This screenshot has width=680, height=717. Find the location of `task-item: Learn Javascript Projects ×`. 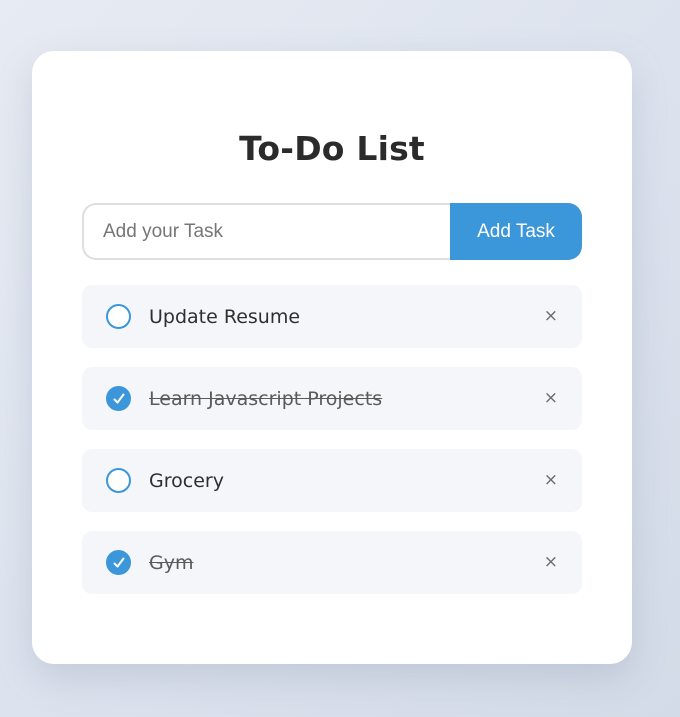

task-item: Learn Javascript Projects × is located at coordinates (332, 398).